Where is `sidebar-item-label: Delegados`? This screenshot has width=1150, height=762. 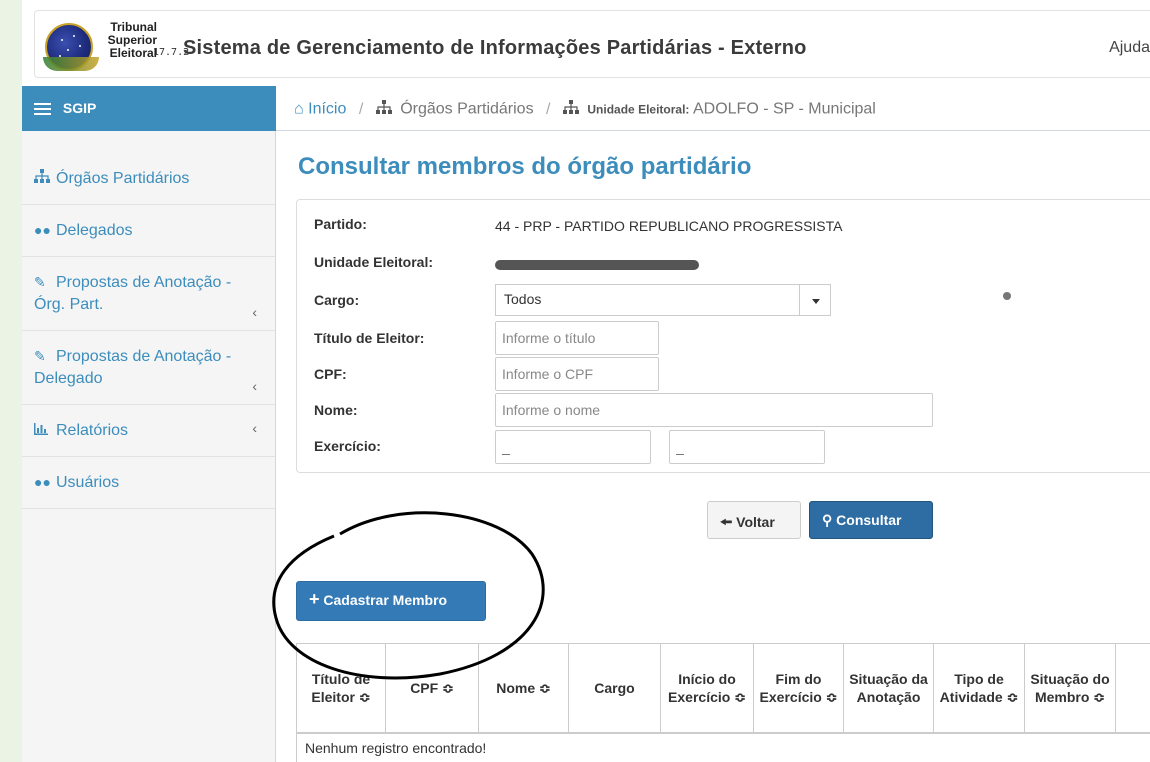 sidebar-item-label: Delegados is located at coordinates (94, 230).